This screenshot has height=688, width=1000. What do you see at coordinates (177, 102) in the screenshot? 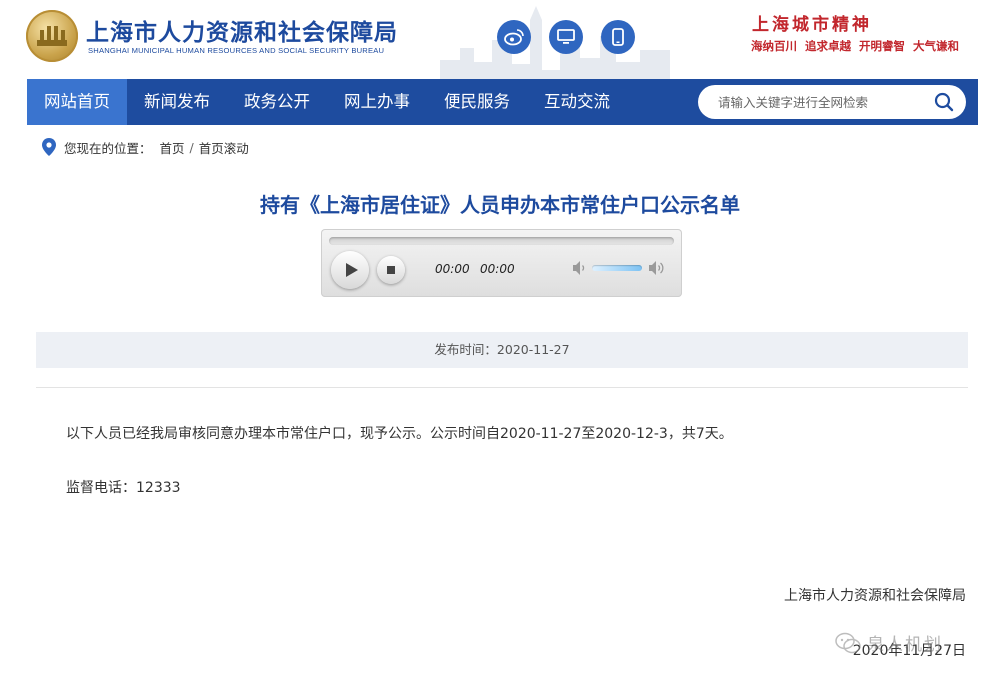
I see `nav-item-news: 新闻发布` at bounding box center [177, 102].